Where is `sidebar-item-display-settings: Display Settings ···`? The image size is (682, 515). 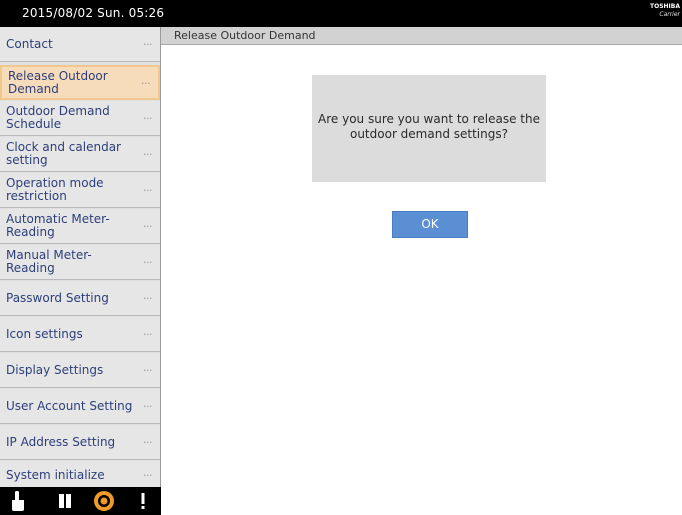 sidebar-item-display-settings: Display Settings ··· is located at coordinates (80, 370).